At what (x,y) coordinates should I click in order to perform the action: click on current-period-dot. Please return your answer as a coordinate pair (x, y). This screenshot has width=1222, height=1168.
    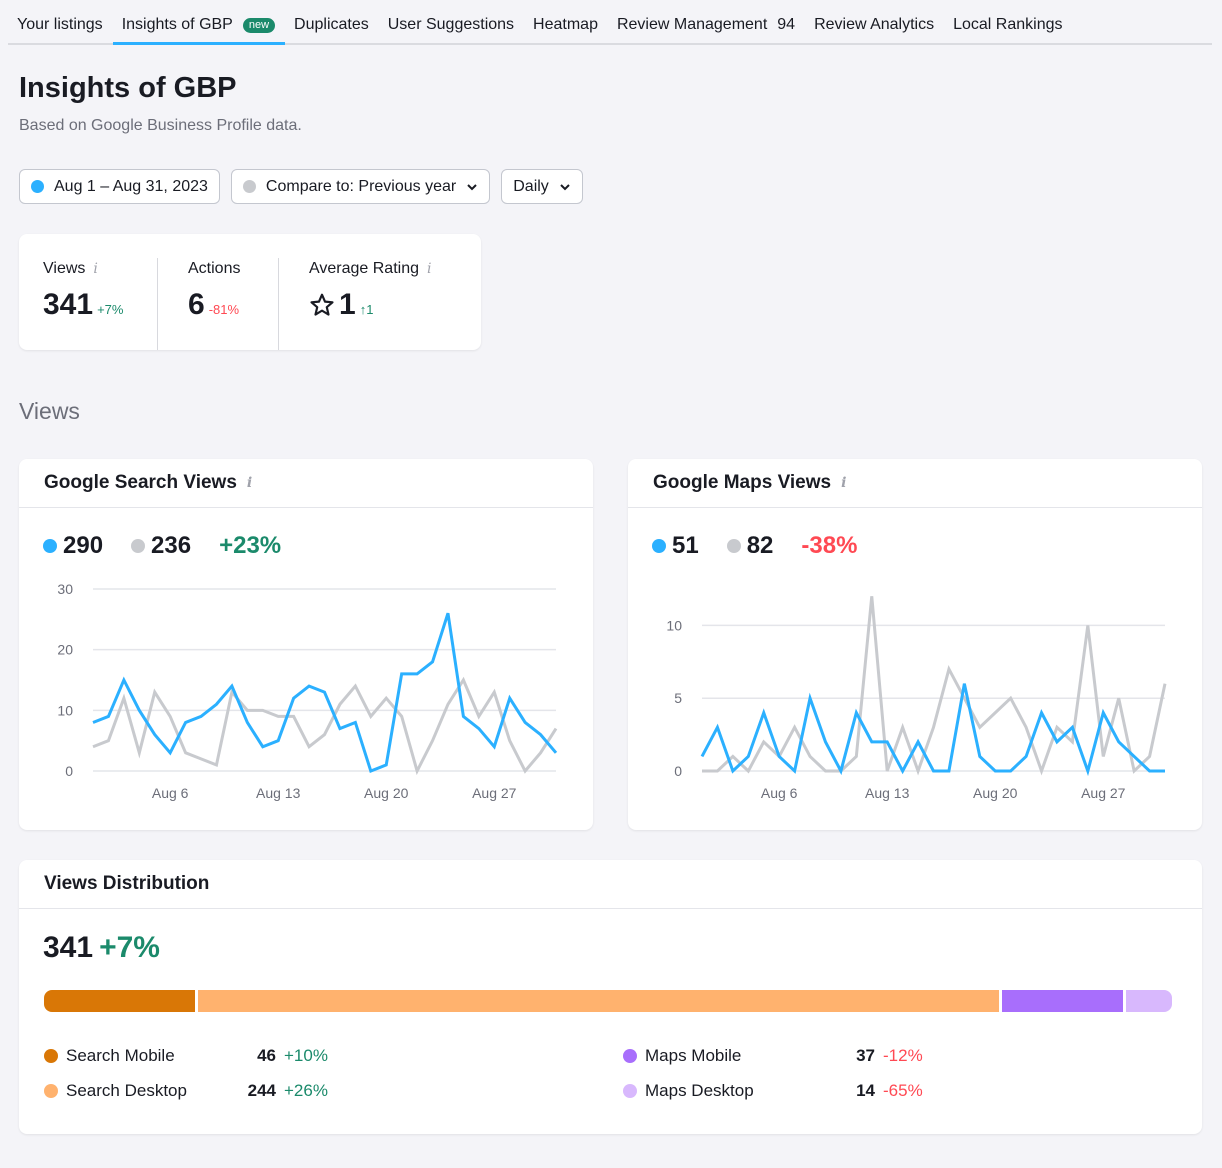
    Looking at the image, I should click on (37, 186).